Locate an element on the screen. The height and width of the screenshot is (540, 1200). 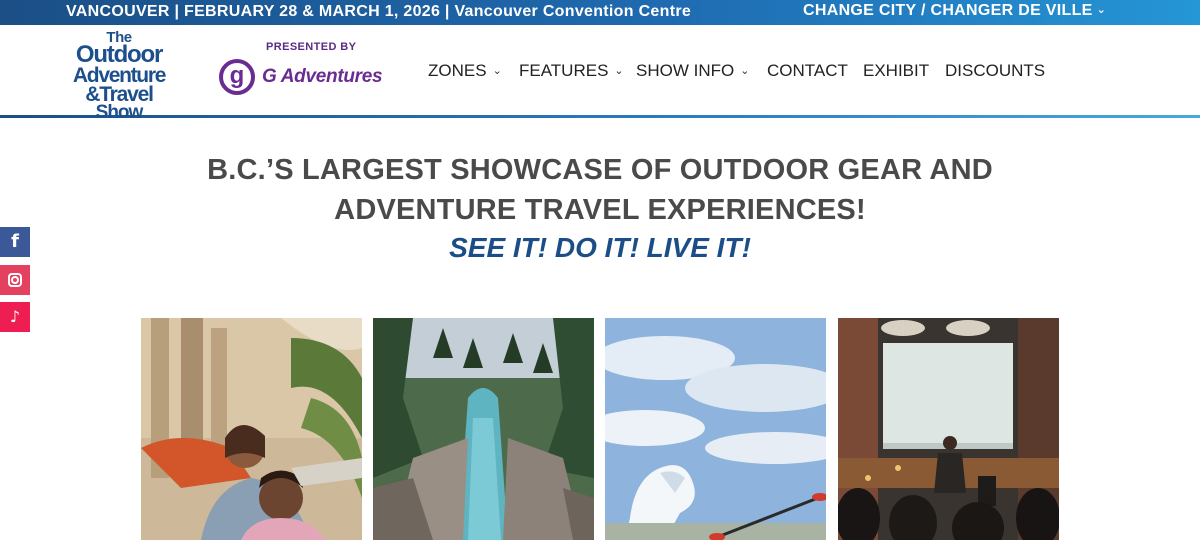
show-logo: The Outdoor Adventure &Travel Show is located at coordinates (119, 76).